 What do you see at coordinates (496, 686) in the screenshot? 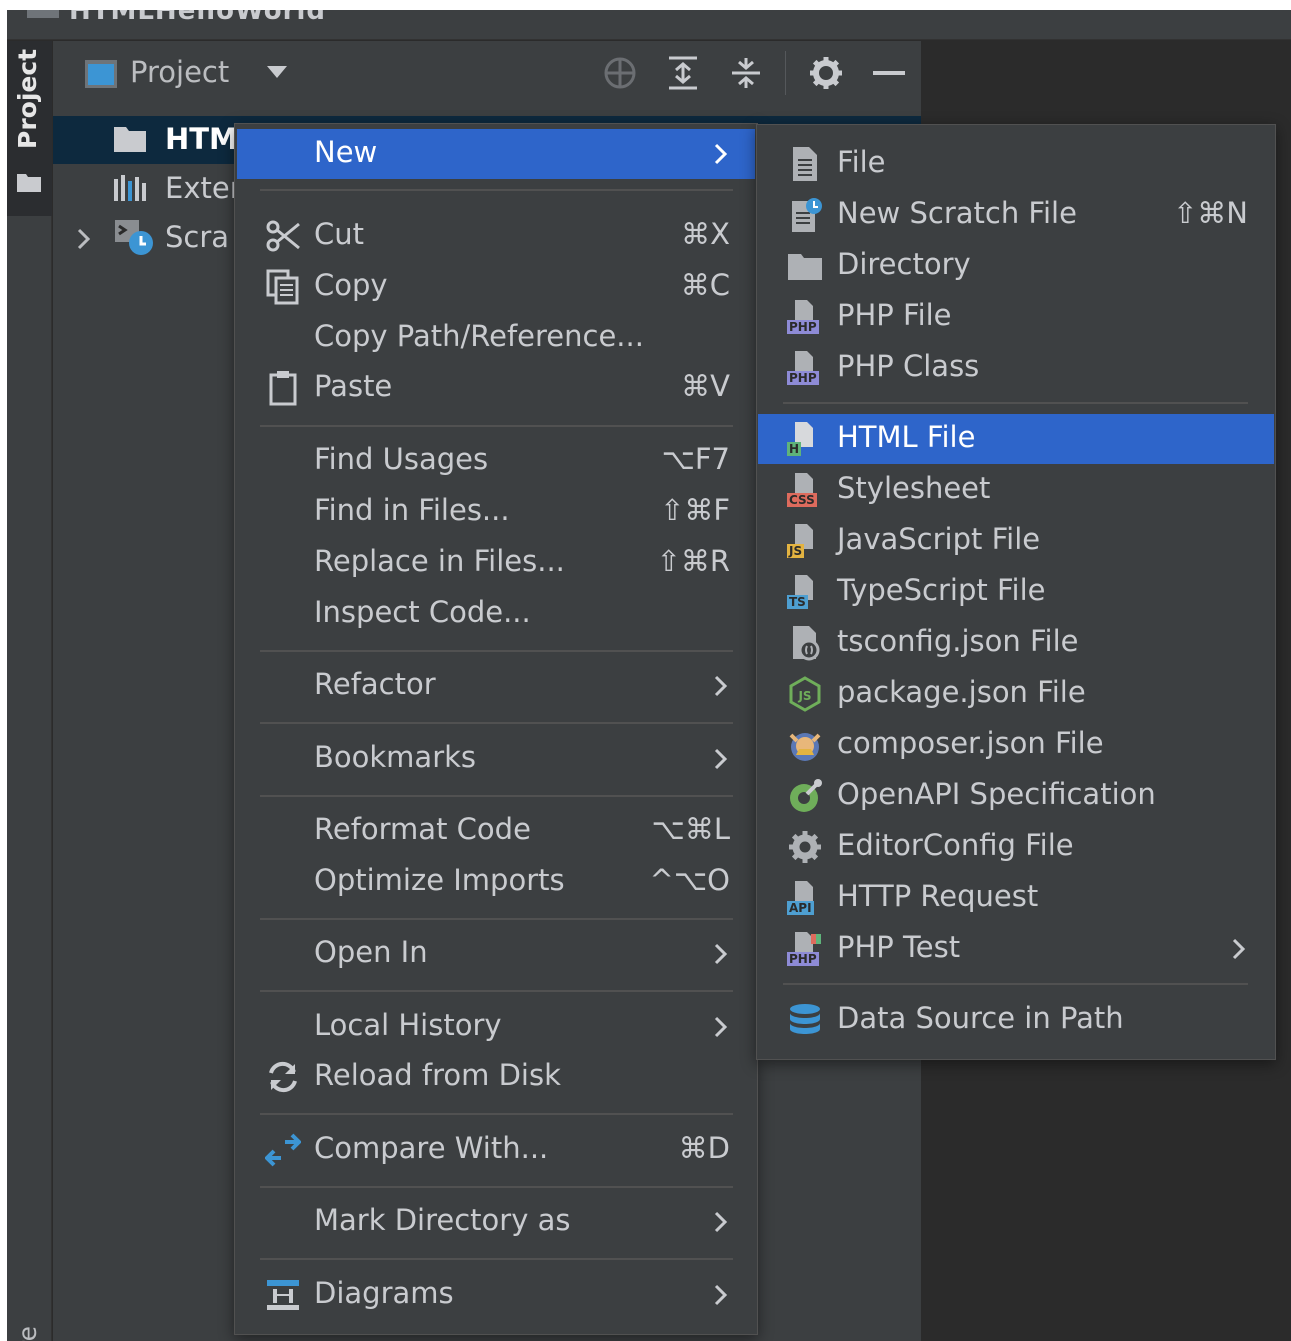
I see `menu-item-refactor: Refactor` at bounding box center [496, 686].